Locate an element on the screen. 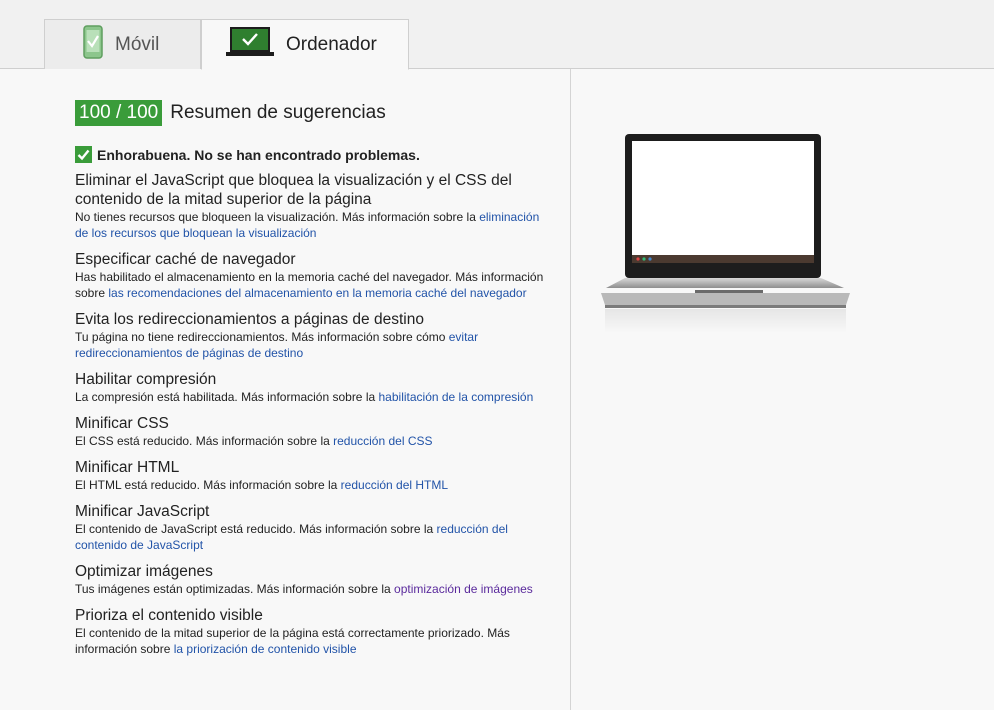 Image resolution: width=994 pixels, height=710 pixels. tab-label: Móvil is located at coordinates (137, 44).